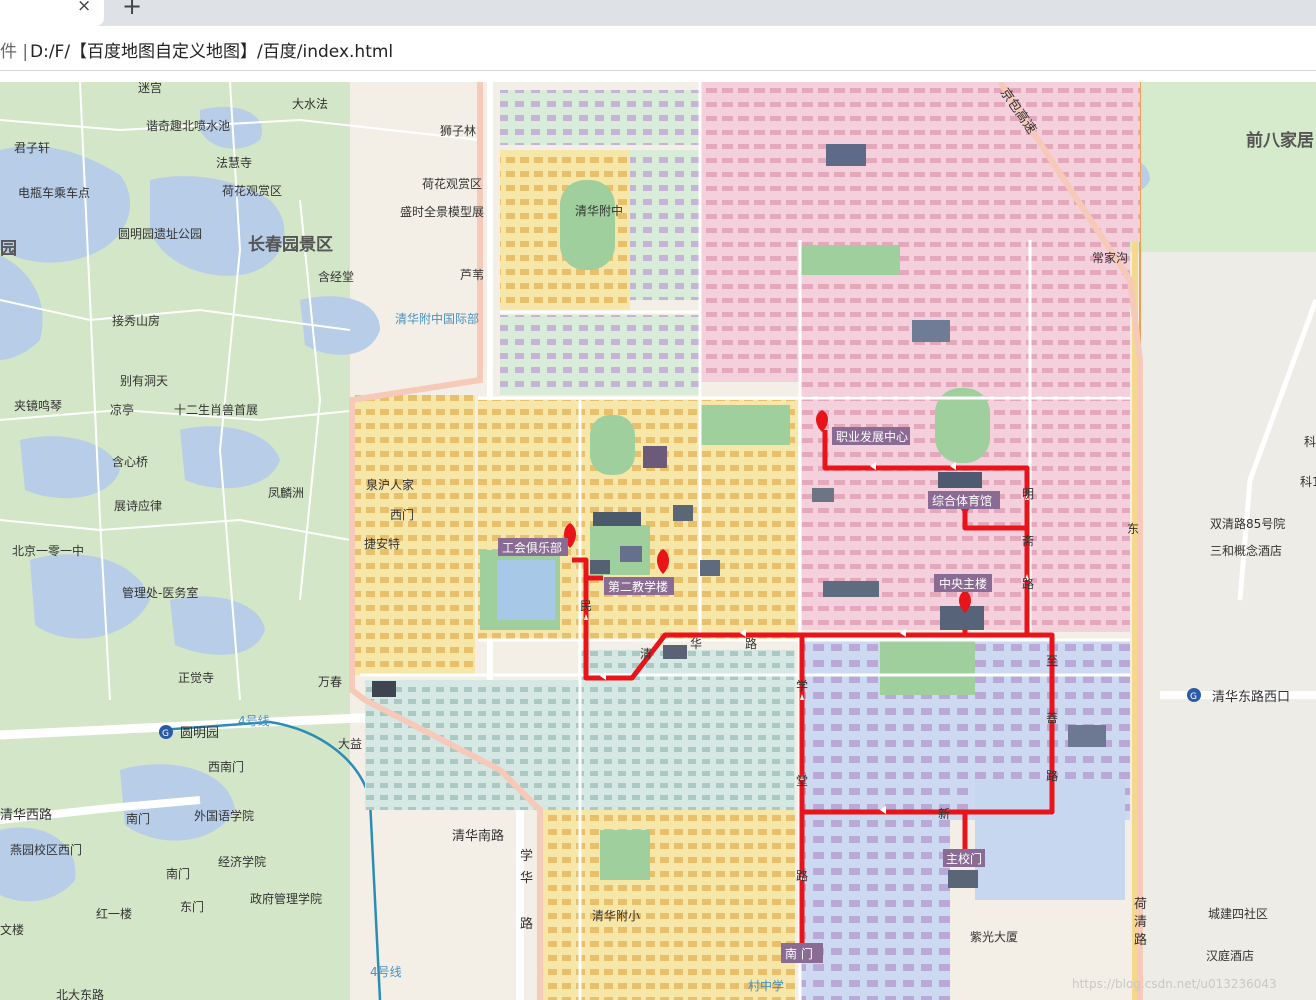 Image resolution: width=1316 pixels, height=1000 pixels. What do you see at coordinates (226, 766) in the screenshot?
I see `place-xinanmen: 西南门` at bounding box center [226, 766].